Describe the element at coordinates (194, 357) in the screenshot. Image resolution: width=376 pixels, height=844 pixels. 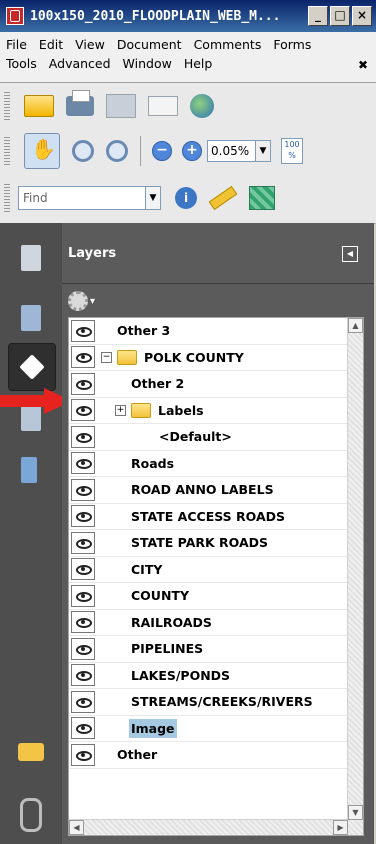
I see `layer-name: POLK COUNTY` at that location.